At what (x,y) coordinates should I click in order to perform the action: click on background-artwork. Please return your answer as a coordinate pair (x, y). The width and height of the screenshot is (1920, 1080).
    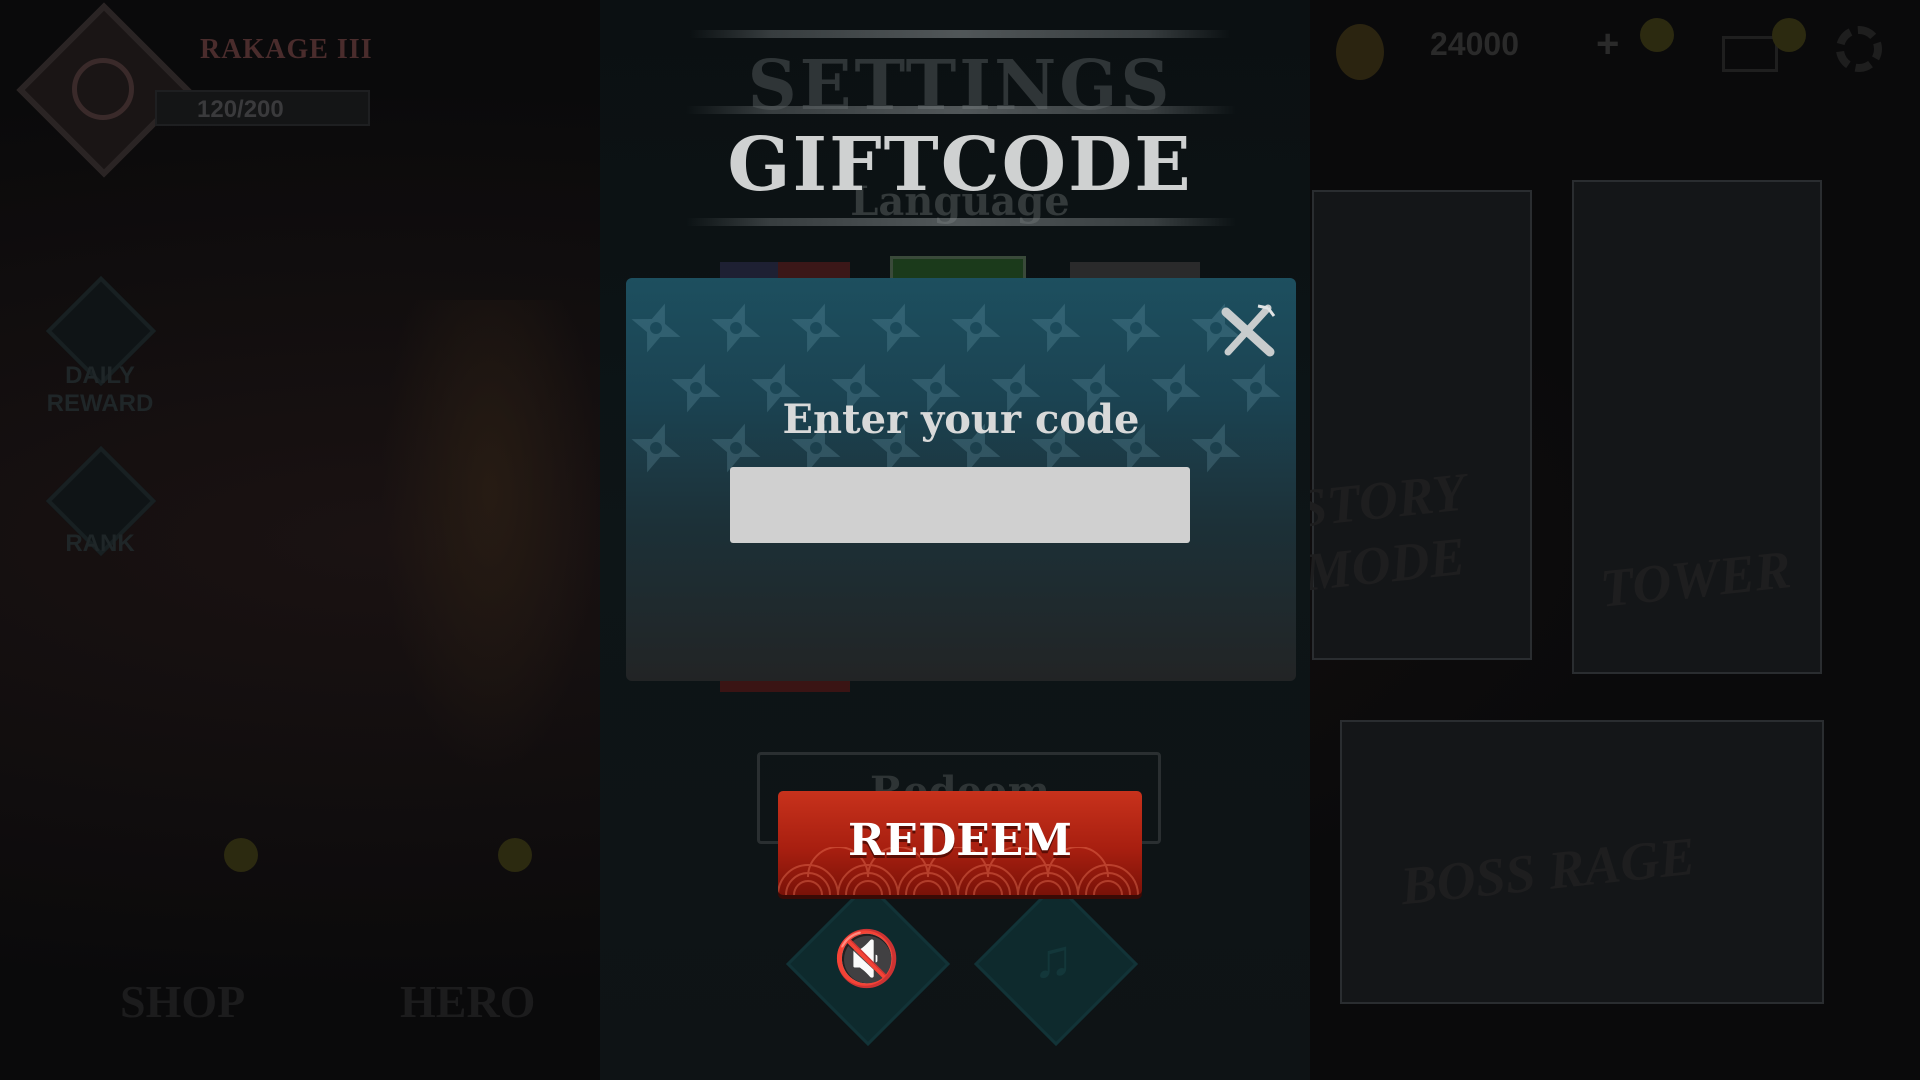
    Looking at the image, I should click on (490, 540).